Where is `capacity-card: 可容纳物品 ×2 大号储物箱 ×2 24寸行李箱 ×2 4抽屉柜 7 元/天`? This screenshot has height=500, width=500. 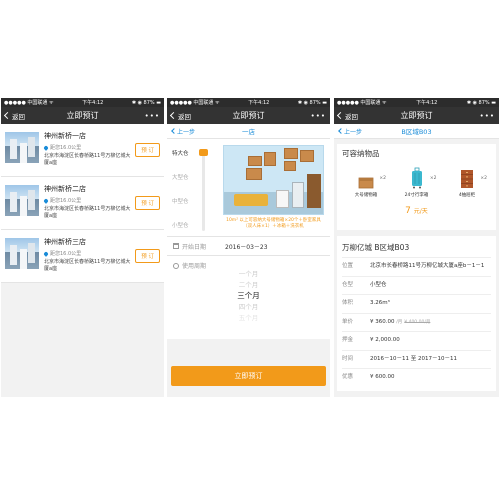 capacity-card: 可容纳物品 ×2 大号储物箱 ×2 24寸行李箱 ×2 4抽屉柜 7 元/天 is located at coordinates (416, 187).